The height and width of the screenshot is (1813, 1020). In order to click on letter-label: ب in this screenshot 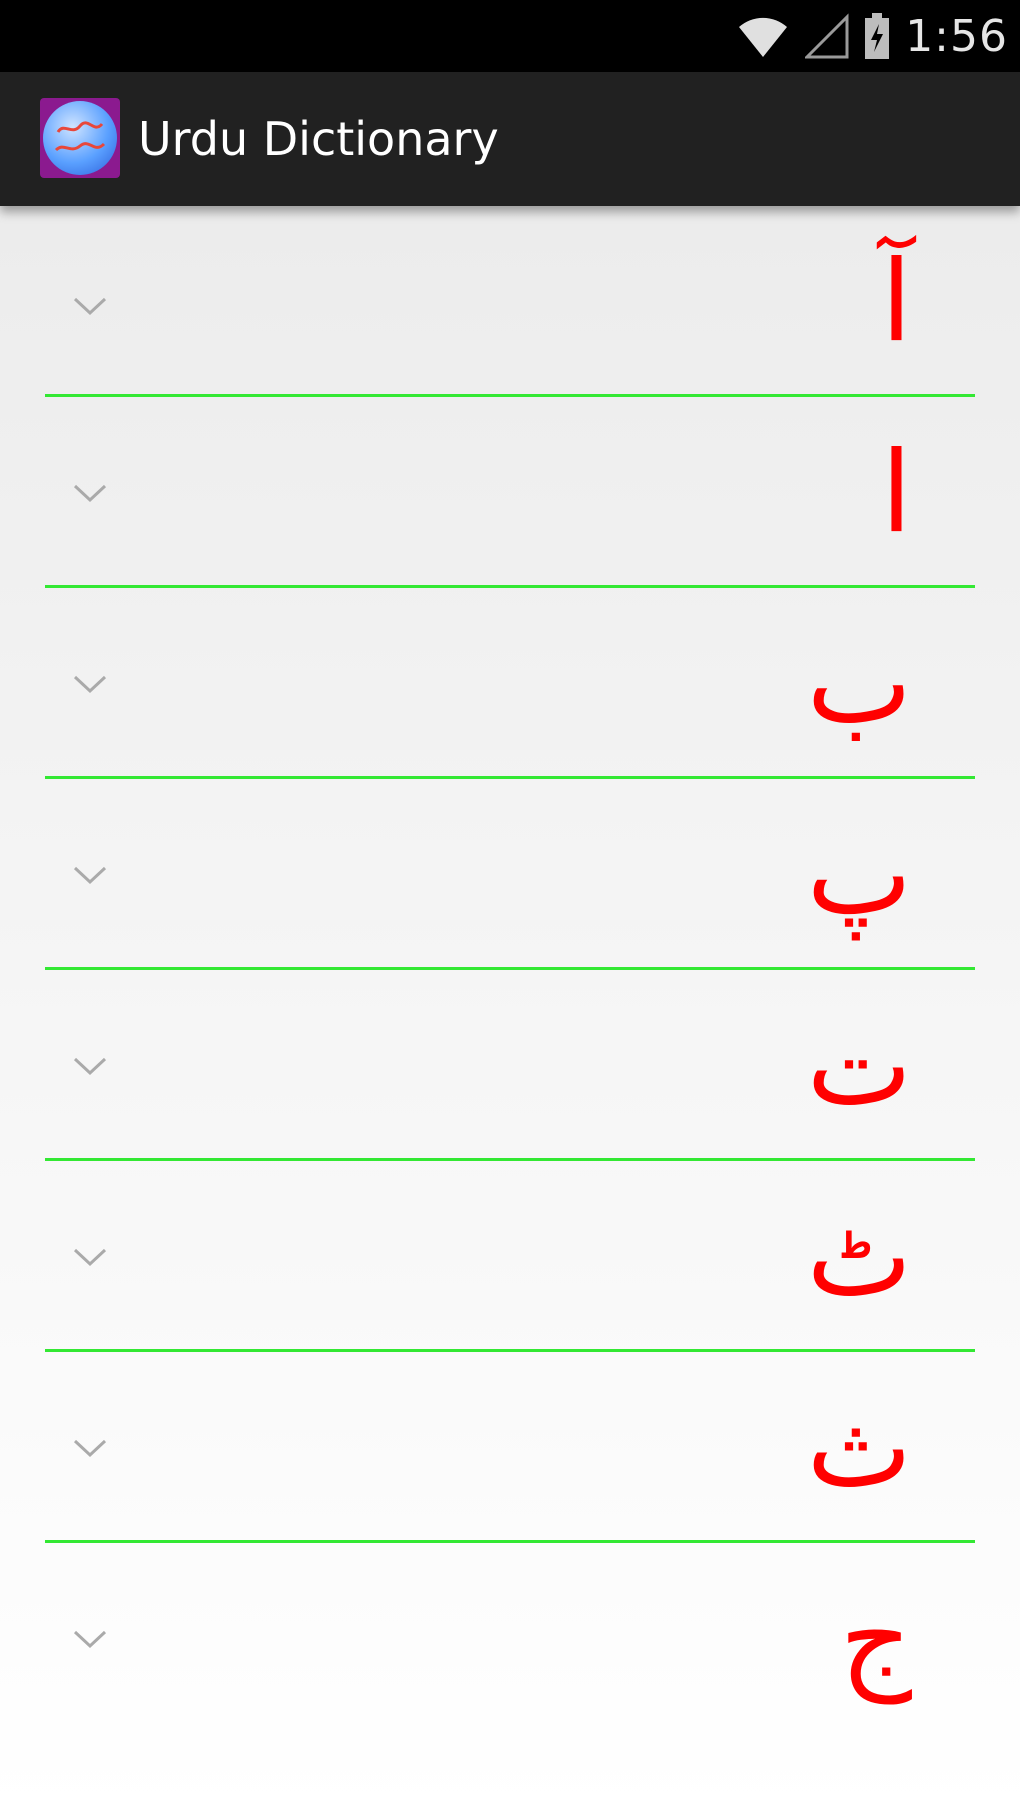, I will do `click(859, 683)`.